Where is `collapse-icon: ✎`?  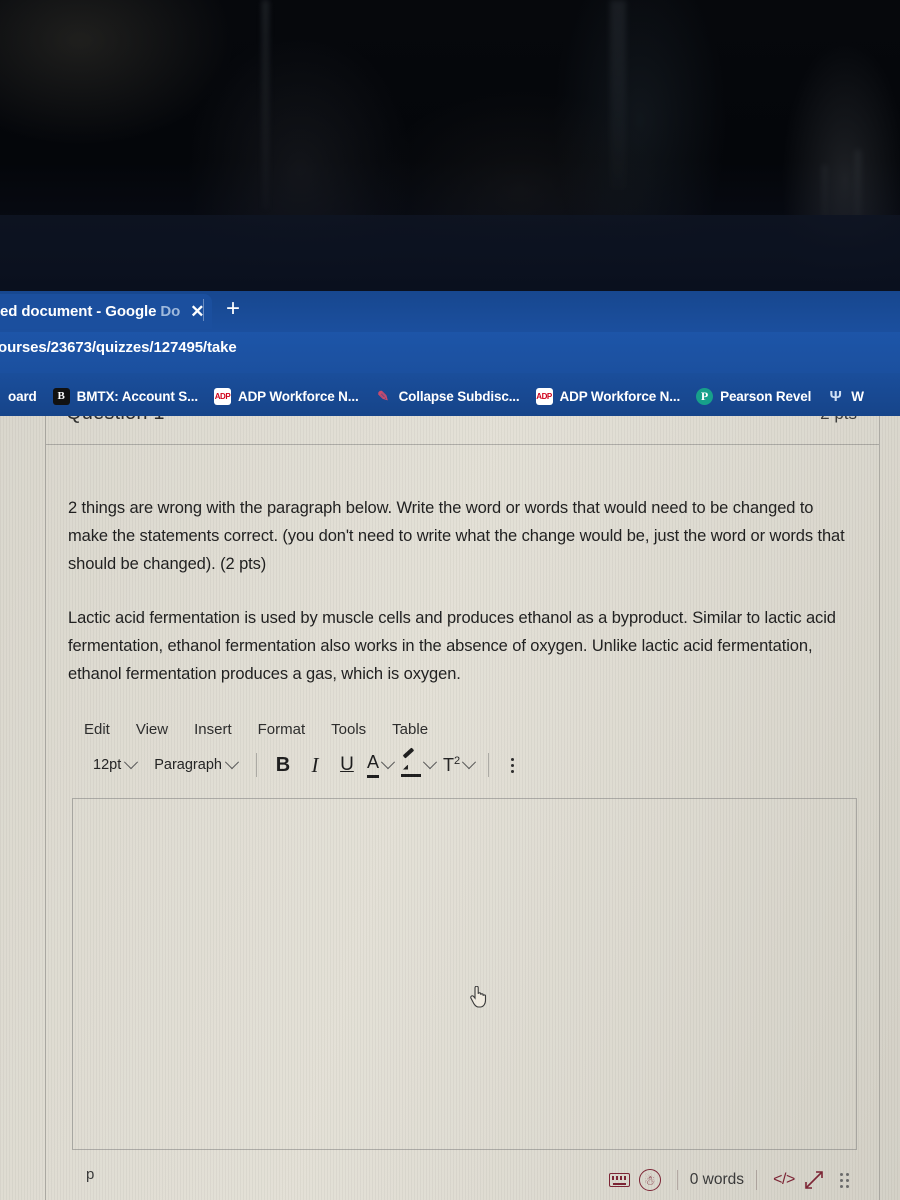 collapse-icon: ✎ is located at coordinates (383, 395).